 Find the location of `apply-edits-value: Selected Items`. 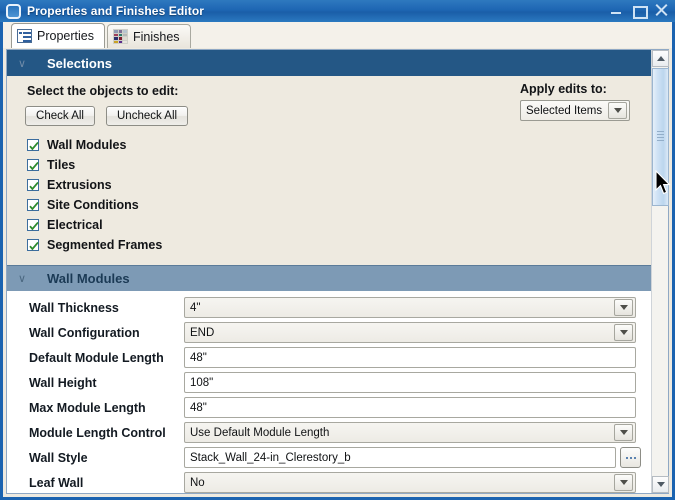

apply-edits-value: Selected Items is located at coordinates (564, 110).